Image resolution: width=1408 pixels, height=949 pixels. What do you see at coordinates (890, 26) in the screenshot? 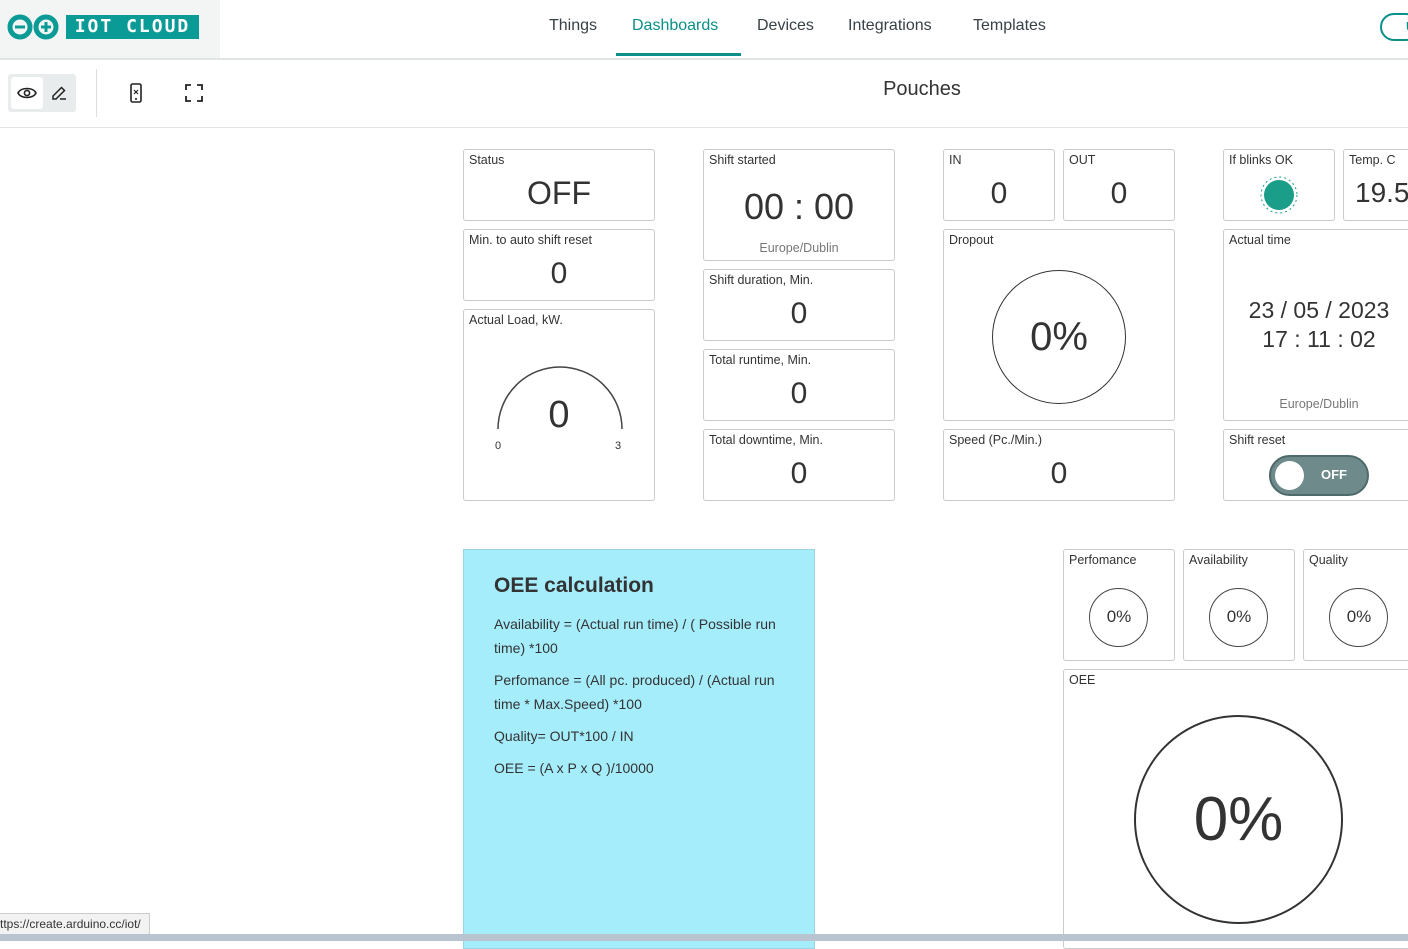
I see `nav-integrations: Integrations` at bounding box center [890, 26].